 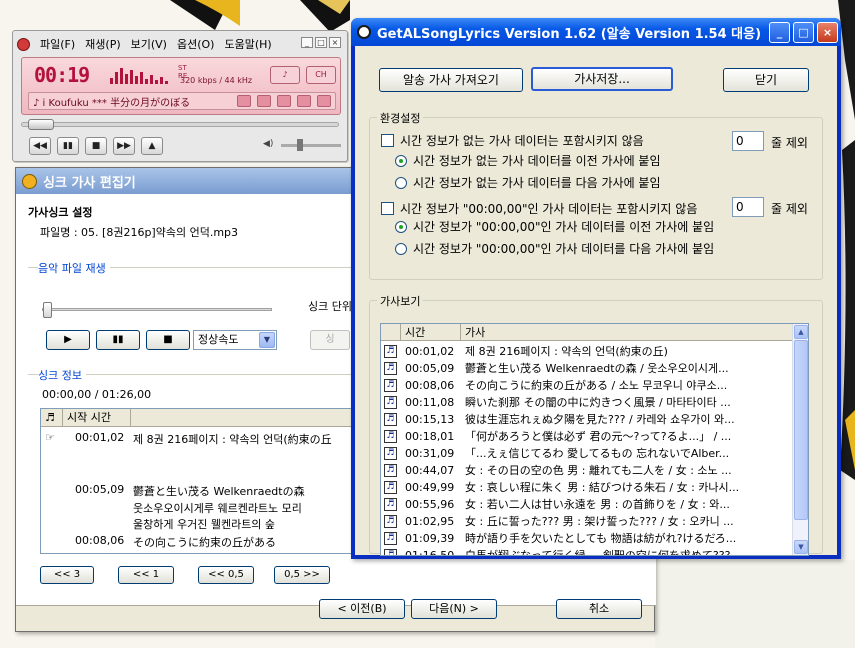 I want to click on lyrics-toggle-button: ♪, so click(x=285, y=75).